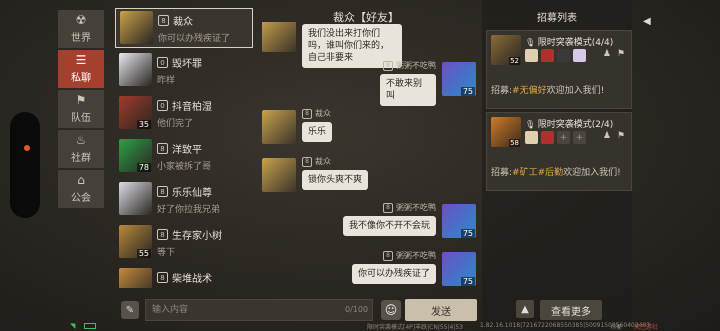  What do you see at coordinates (559, 69) in the screenshot?
I see `team-card: 52 🎙 限时突袭模式(4/4) ♟ ⚑ 招募:#无偏好欢迎加入我们!` at bounding box center [559, 69].